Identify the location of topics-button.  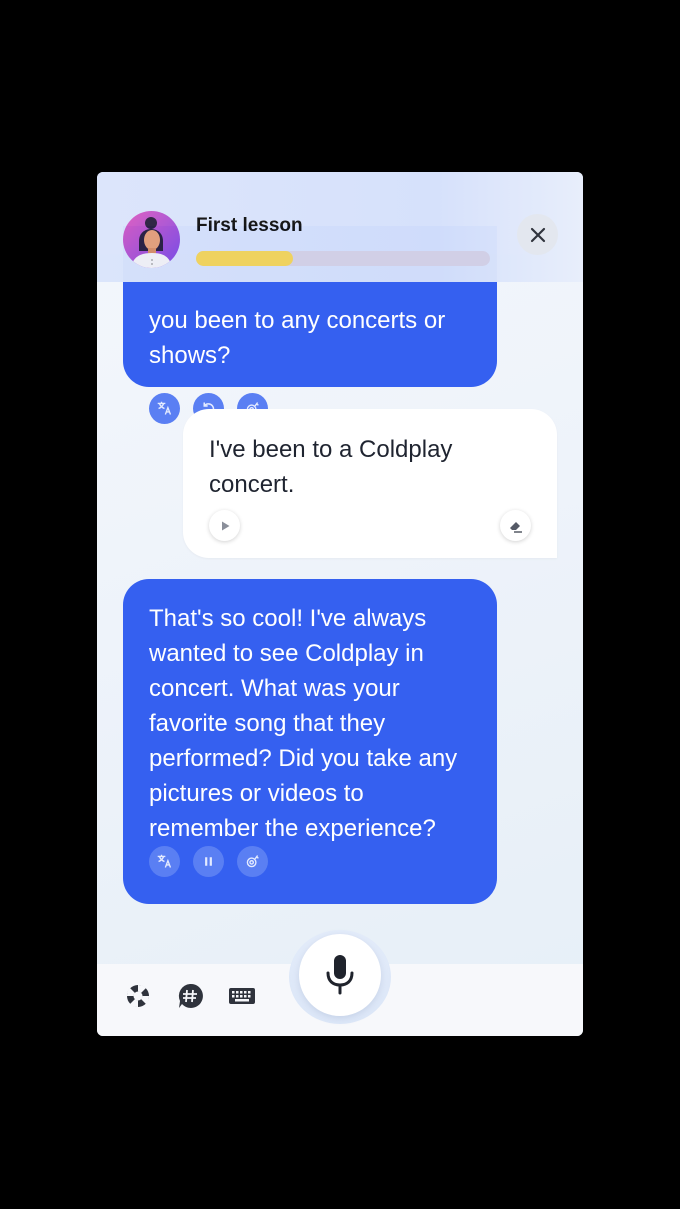
(190, 996).